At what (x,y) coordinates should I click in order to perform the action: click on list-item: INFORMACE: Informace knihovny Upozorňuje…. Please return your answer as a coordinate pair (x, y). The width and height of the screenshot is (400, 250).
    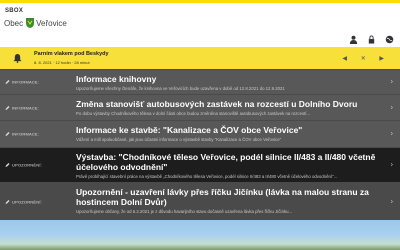
    Looking at the image, I should click on (200, 81).